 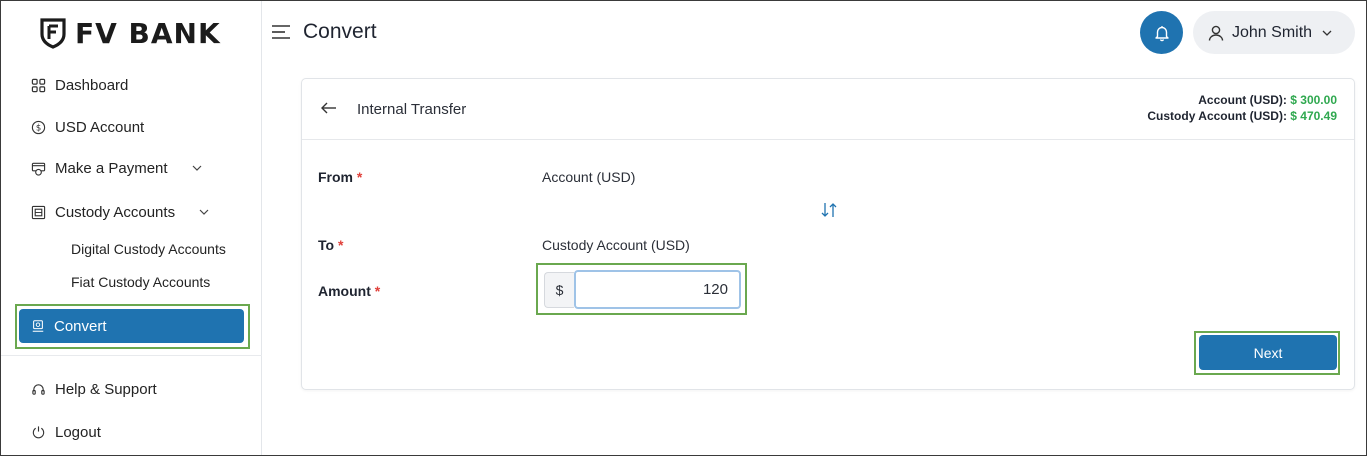 I want to click on sidebar-item-logout: Logout, so click(x=66, y=432).